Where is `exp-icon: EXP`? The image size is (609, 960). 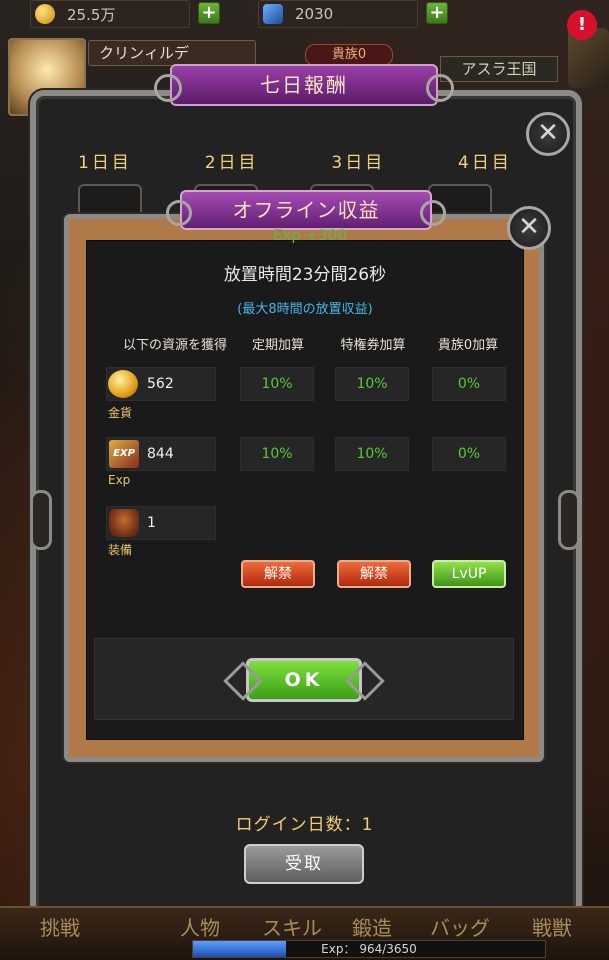
exp-icon: EXP is located at coordinates (124, 454).